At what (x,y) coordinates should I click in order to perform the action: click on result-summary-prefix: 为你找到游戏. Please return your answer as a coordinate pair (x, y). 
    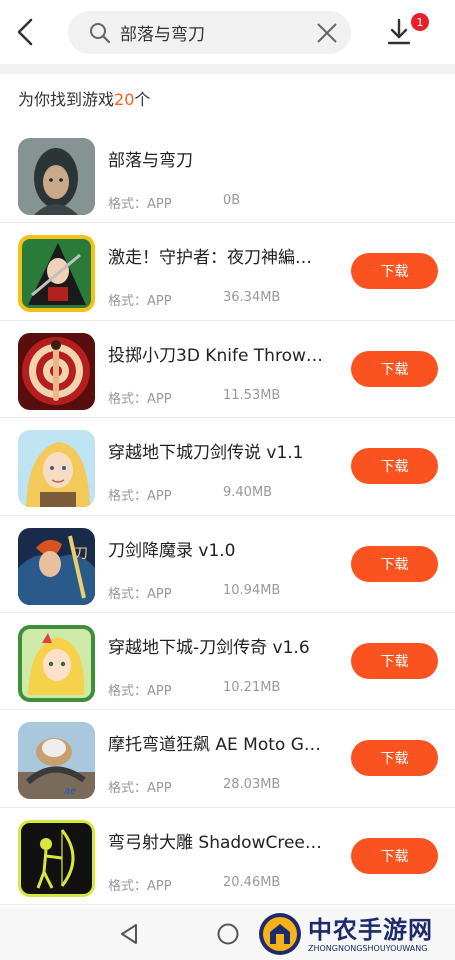
    Looking at the image, I should click on (66, 99).